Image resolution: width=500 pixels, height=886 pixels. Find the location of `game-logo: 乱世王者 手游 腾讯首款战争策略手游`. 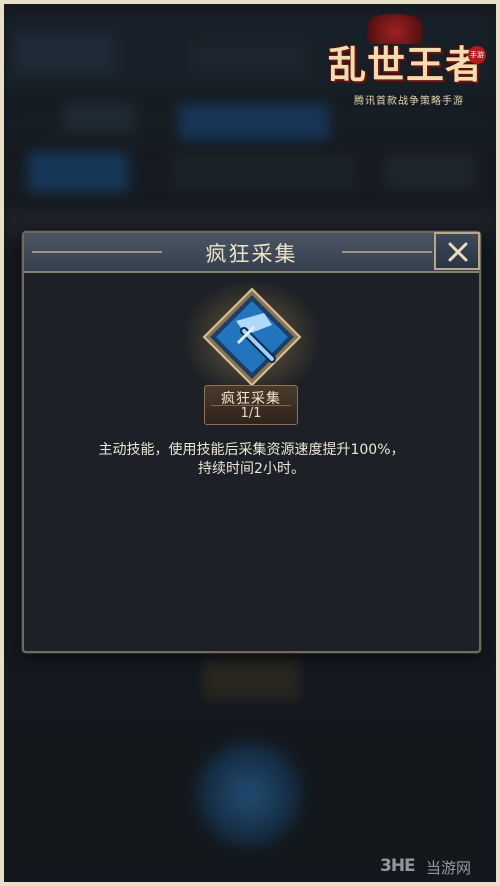

game-logo: 乱世王者 手游 腾讯首款战争策略手游 is located at coordinates (405, 63).